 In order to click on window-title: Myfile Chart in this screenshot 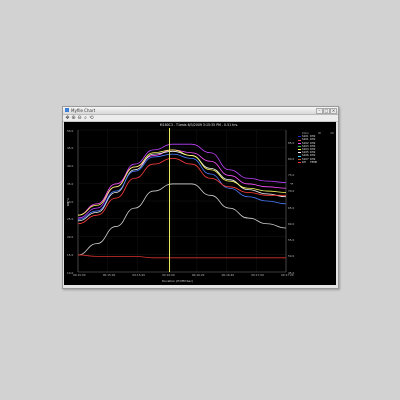, I will do `click(83, 110)`.